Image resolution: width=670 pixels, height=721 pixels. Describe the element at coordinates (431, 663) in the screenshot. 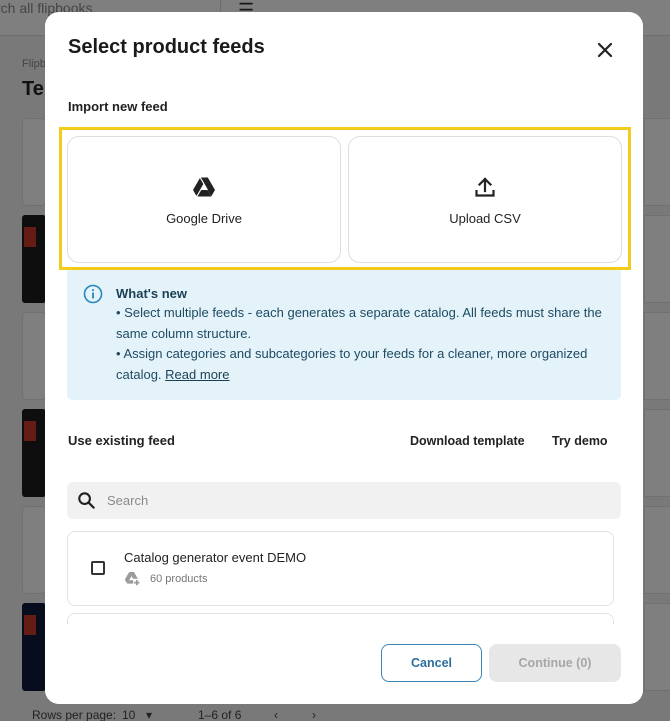

I see `cancel-button: Cancel` at that location.